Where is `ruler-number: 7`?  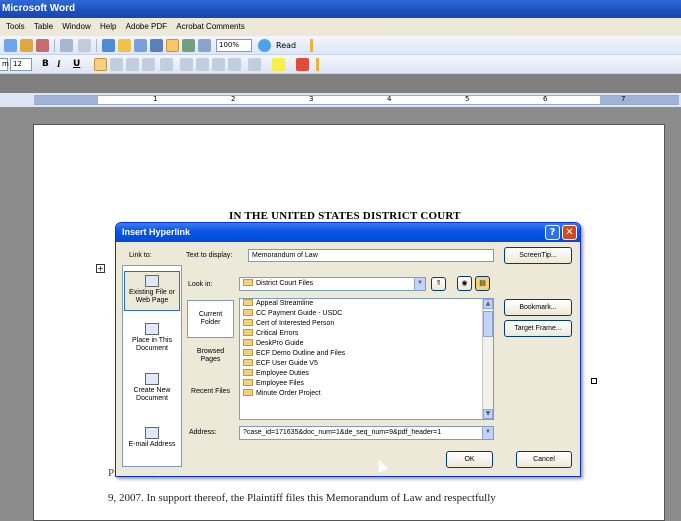
ruler-number: 7 is located at coordinates (623, 99).